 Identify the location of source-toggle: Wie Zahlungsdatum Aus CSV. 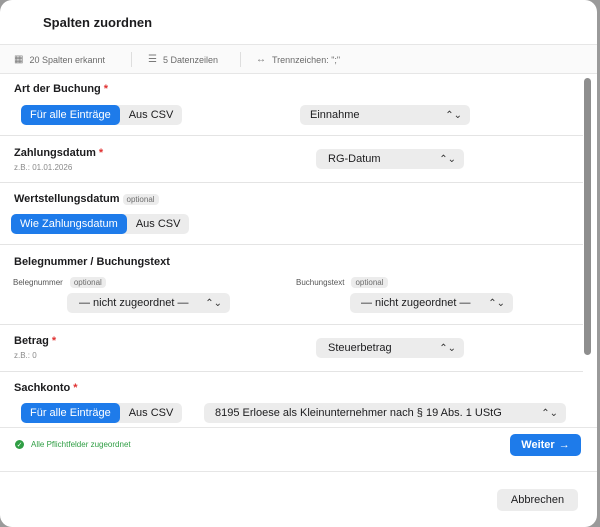
(100, 224).